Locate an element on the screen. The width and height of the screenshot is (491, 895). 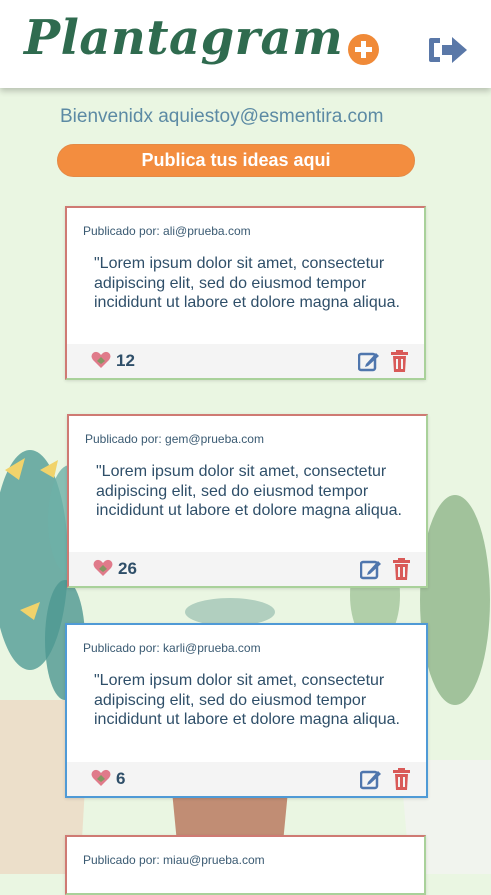
post-footer: 26 is located at coordinates (247, 569).